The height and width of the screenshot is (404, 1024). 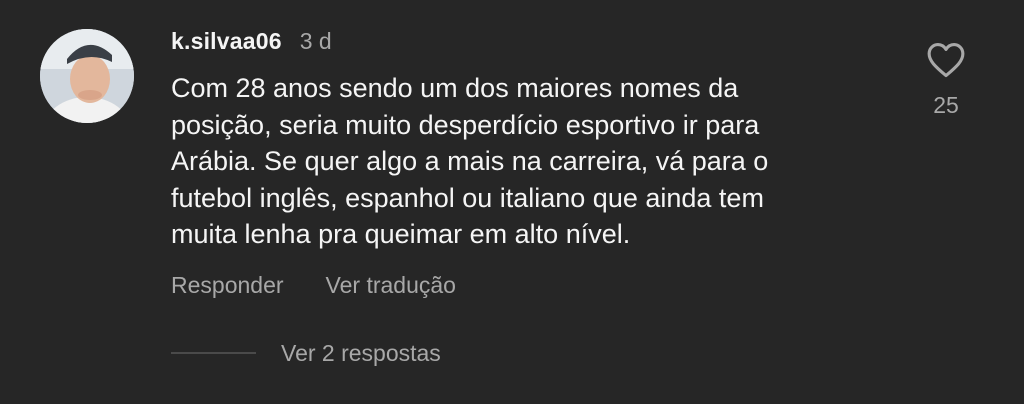 I want to click on reply-button: Responder, so click(x=227, y=285).